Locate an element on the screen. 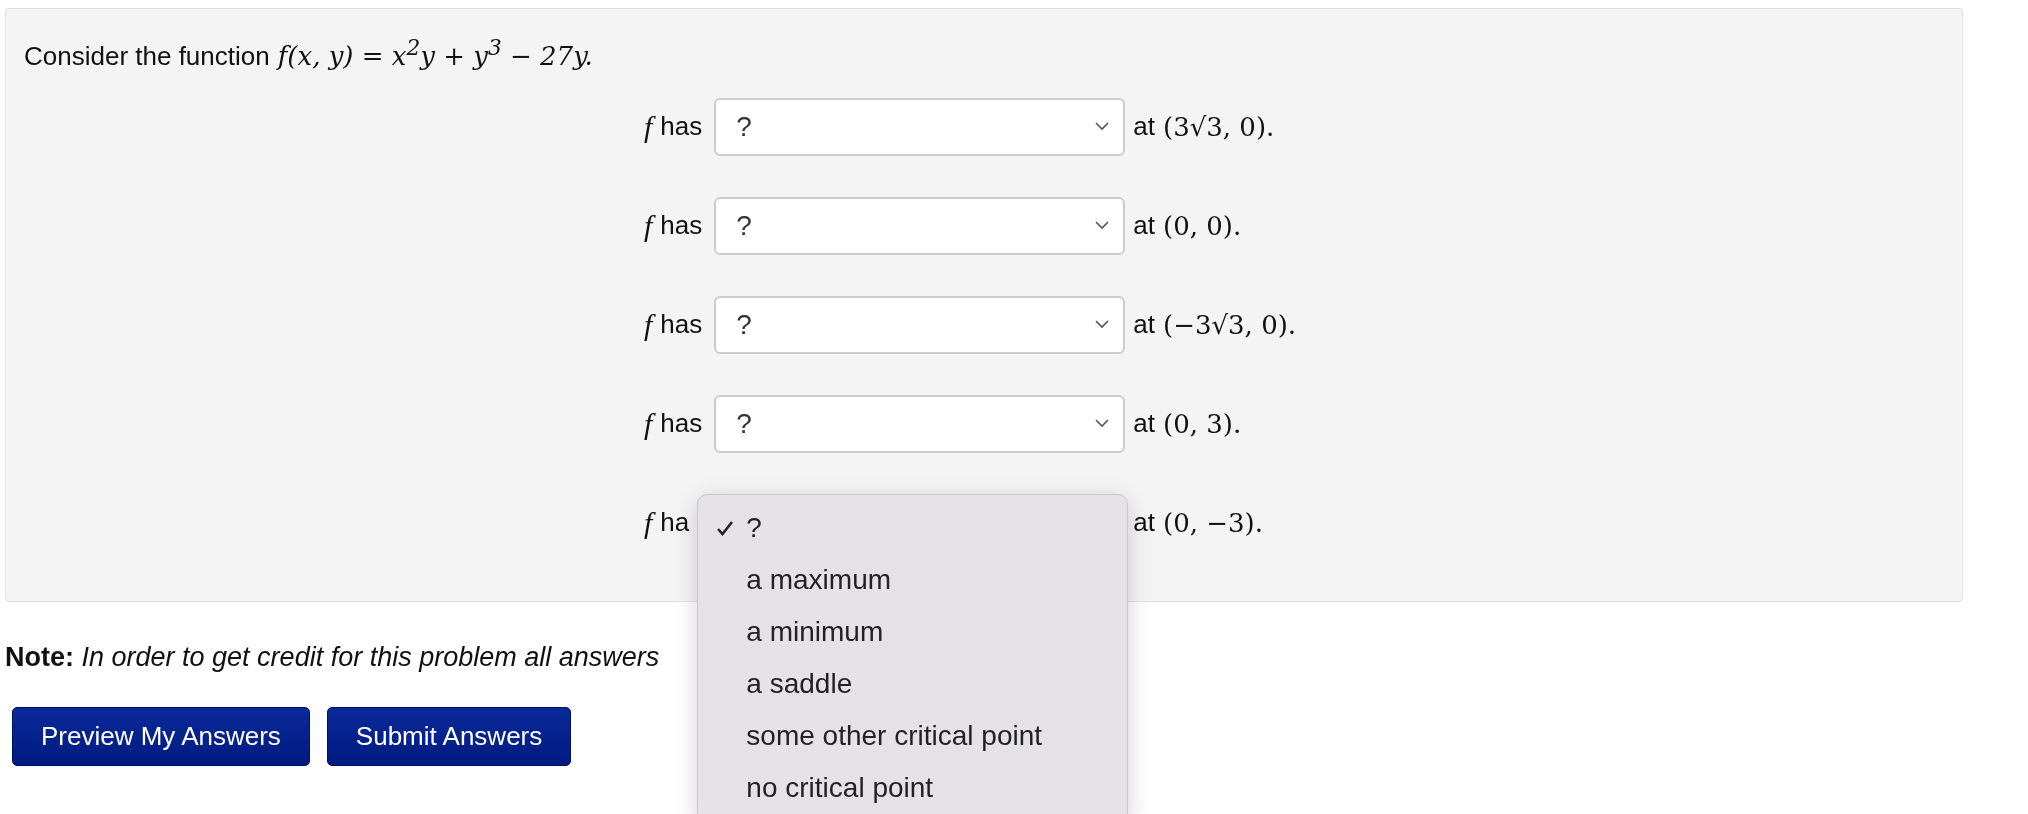 The width and height of the screenshot is (2028, 814). point-coordinates: (0, 3). is located at coordinates (1202, 423).